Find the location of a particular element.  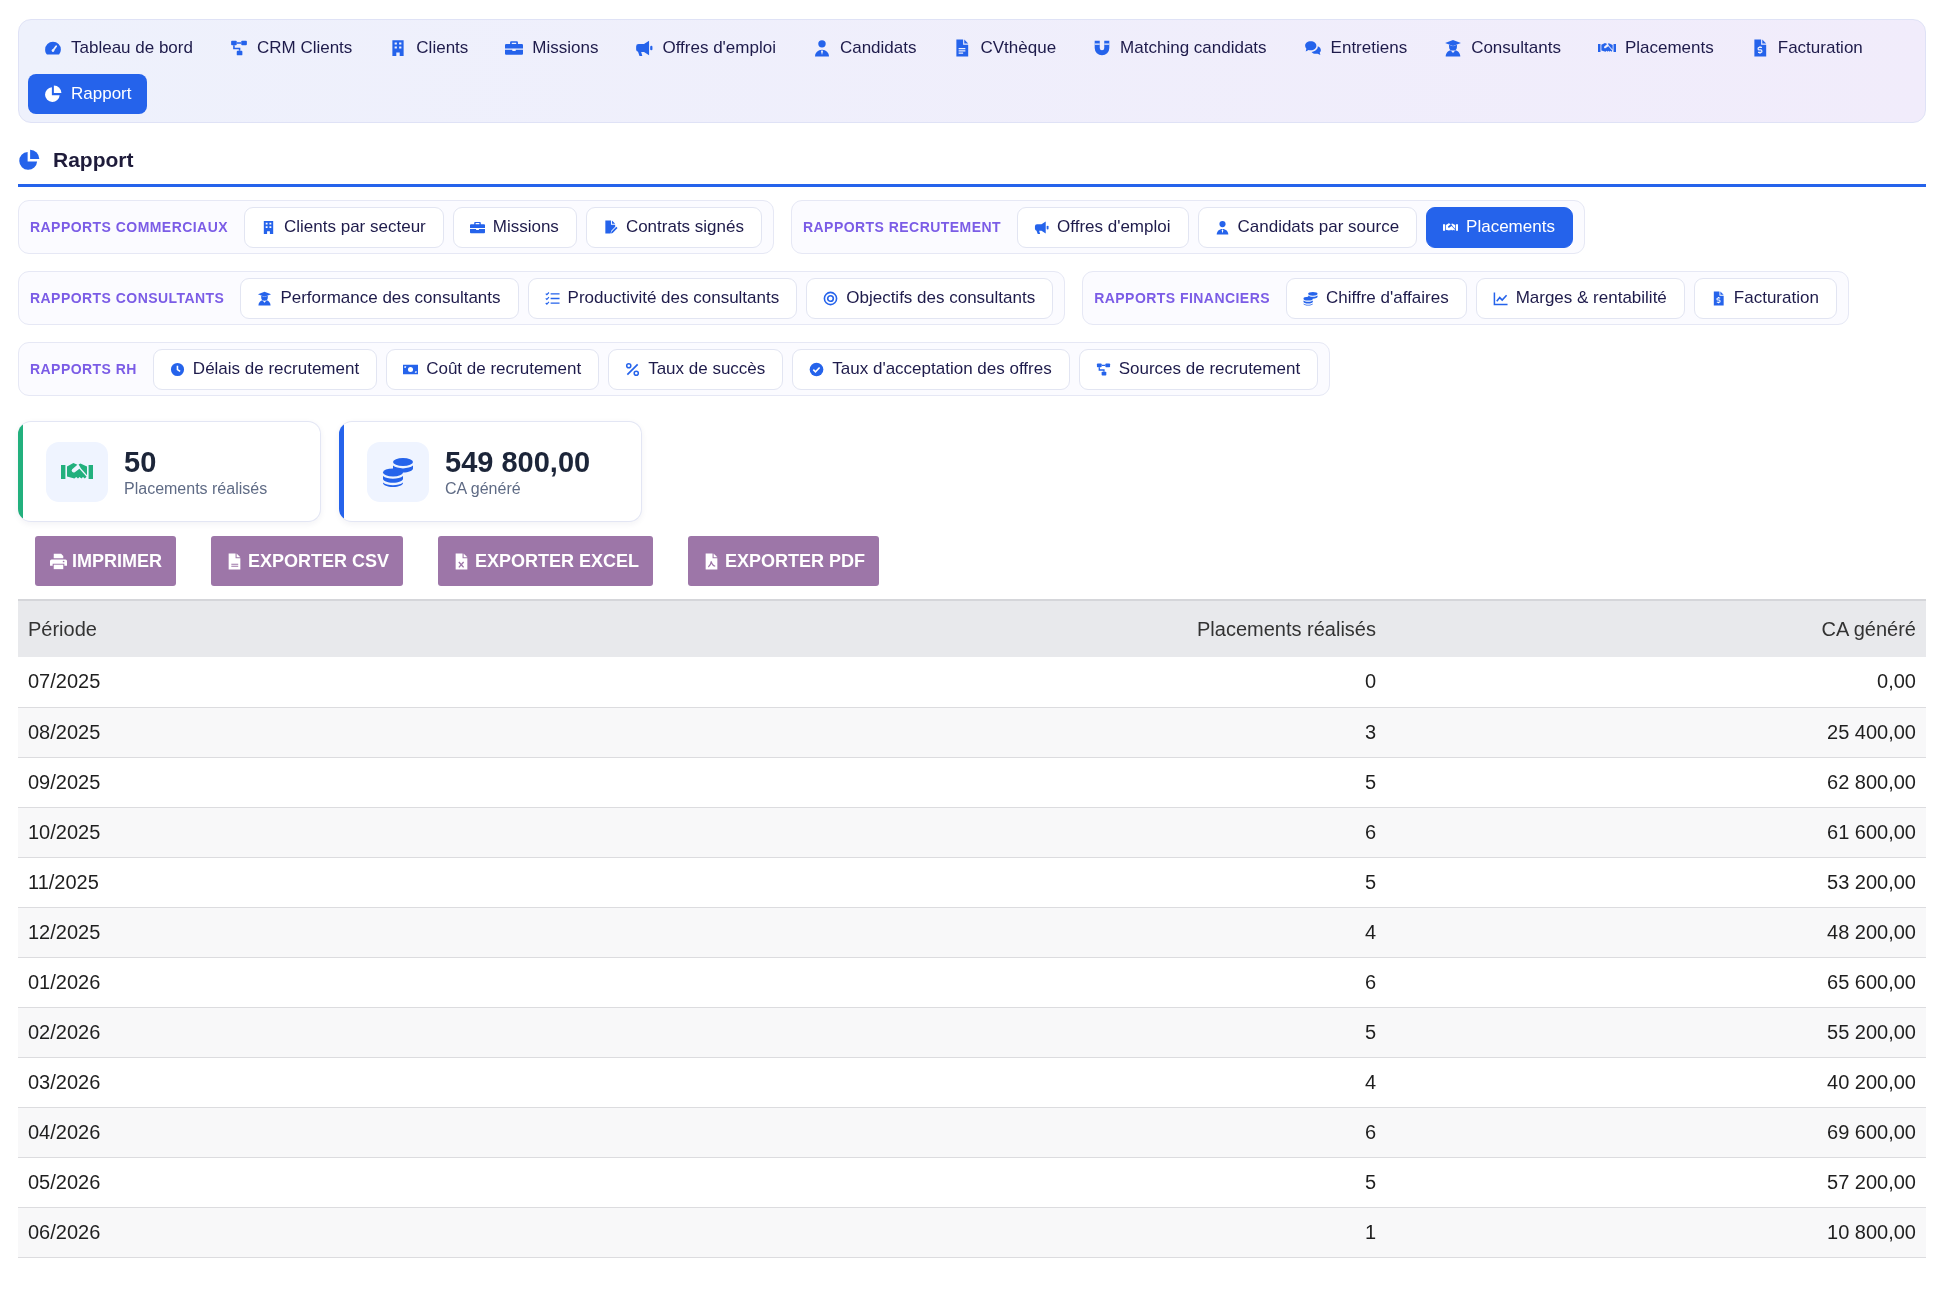

report-button: Objectifs des consultants is located at coordinates (930, 298).